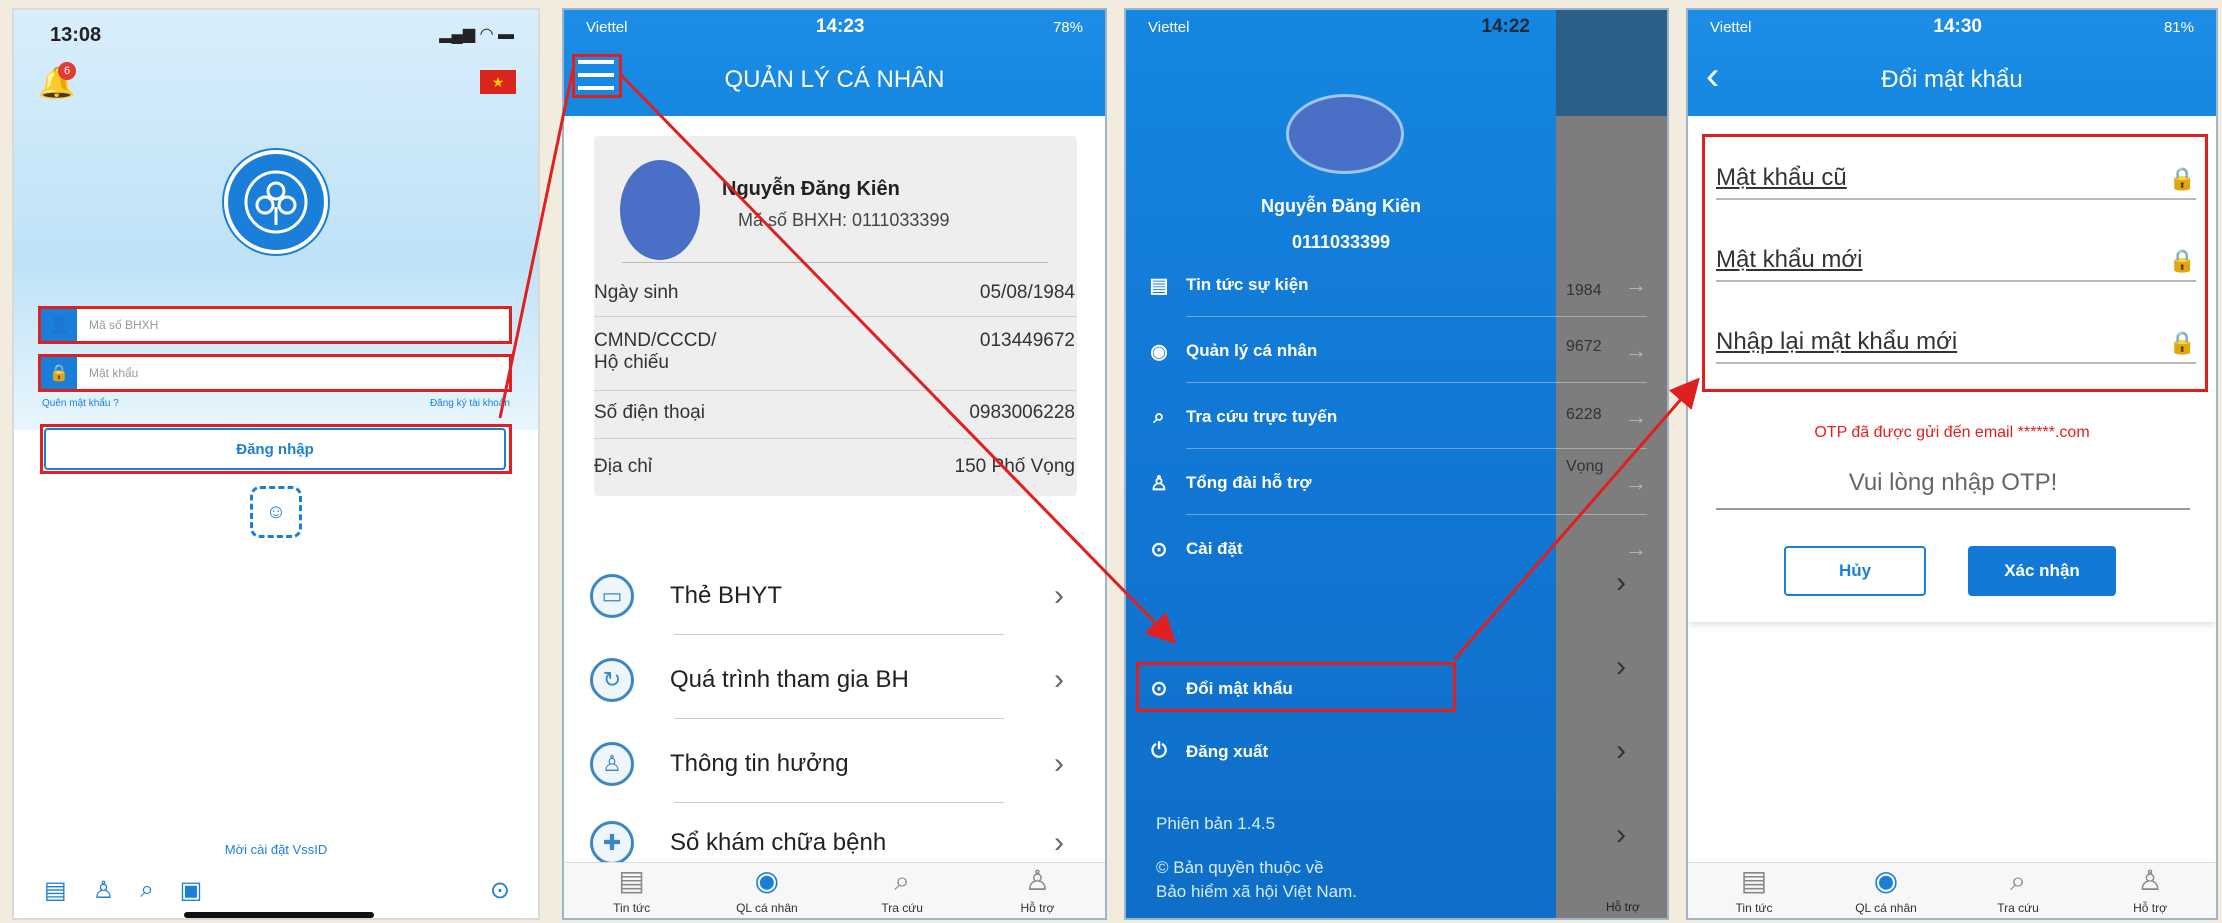 The image size is (2222, 923). What do you see at coordinates (835, 262) in the screenshot?
I see `card-divider` at bounding box center [835, 262].